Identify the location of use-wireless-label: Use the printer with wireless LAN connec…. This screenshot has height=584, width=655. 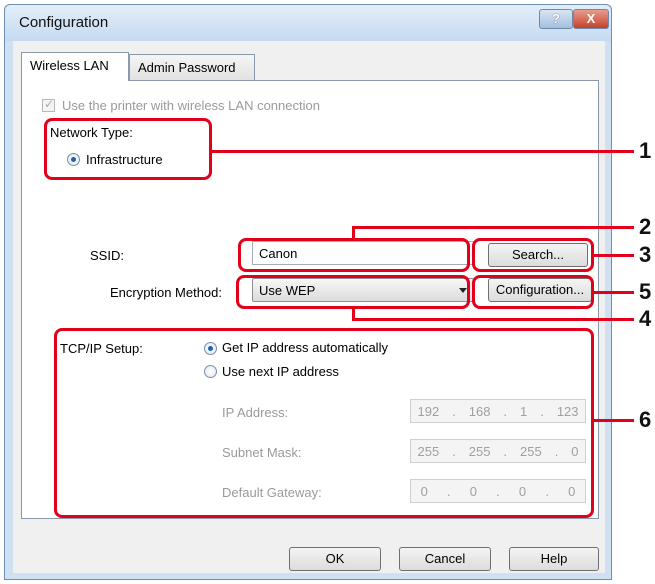
(191, 105).